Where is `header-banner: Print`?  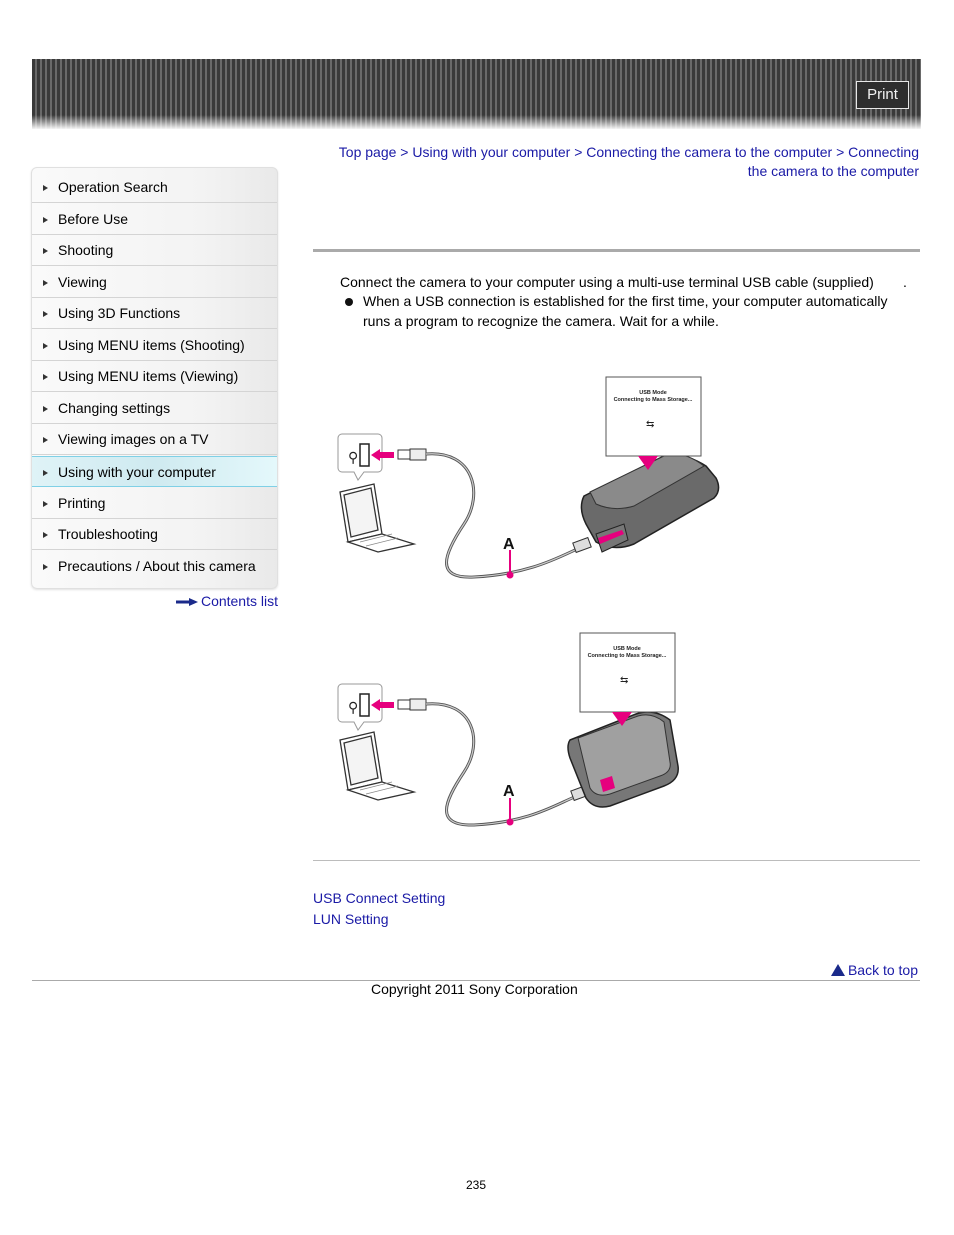
header-banner: Print is located at coordinates (476, 94).